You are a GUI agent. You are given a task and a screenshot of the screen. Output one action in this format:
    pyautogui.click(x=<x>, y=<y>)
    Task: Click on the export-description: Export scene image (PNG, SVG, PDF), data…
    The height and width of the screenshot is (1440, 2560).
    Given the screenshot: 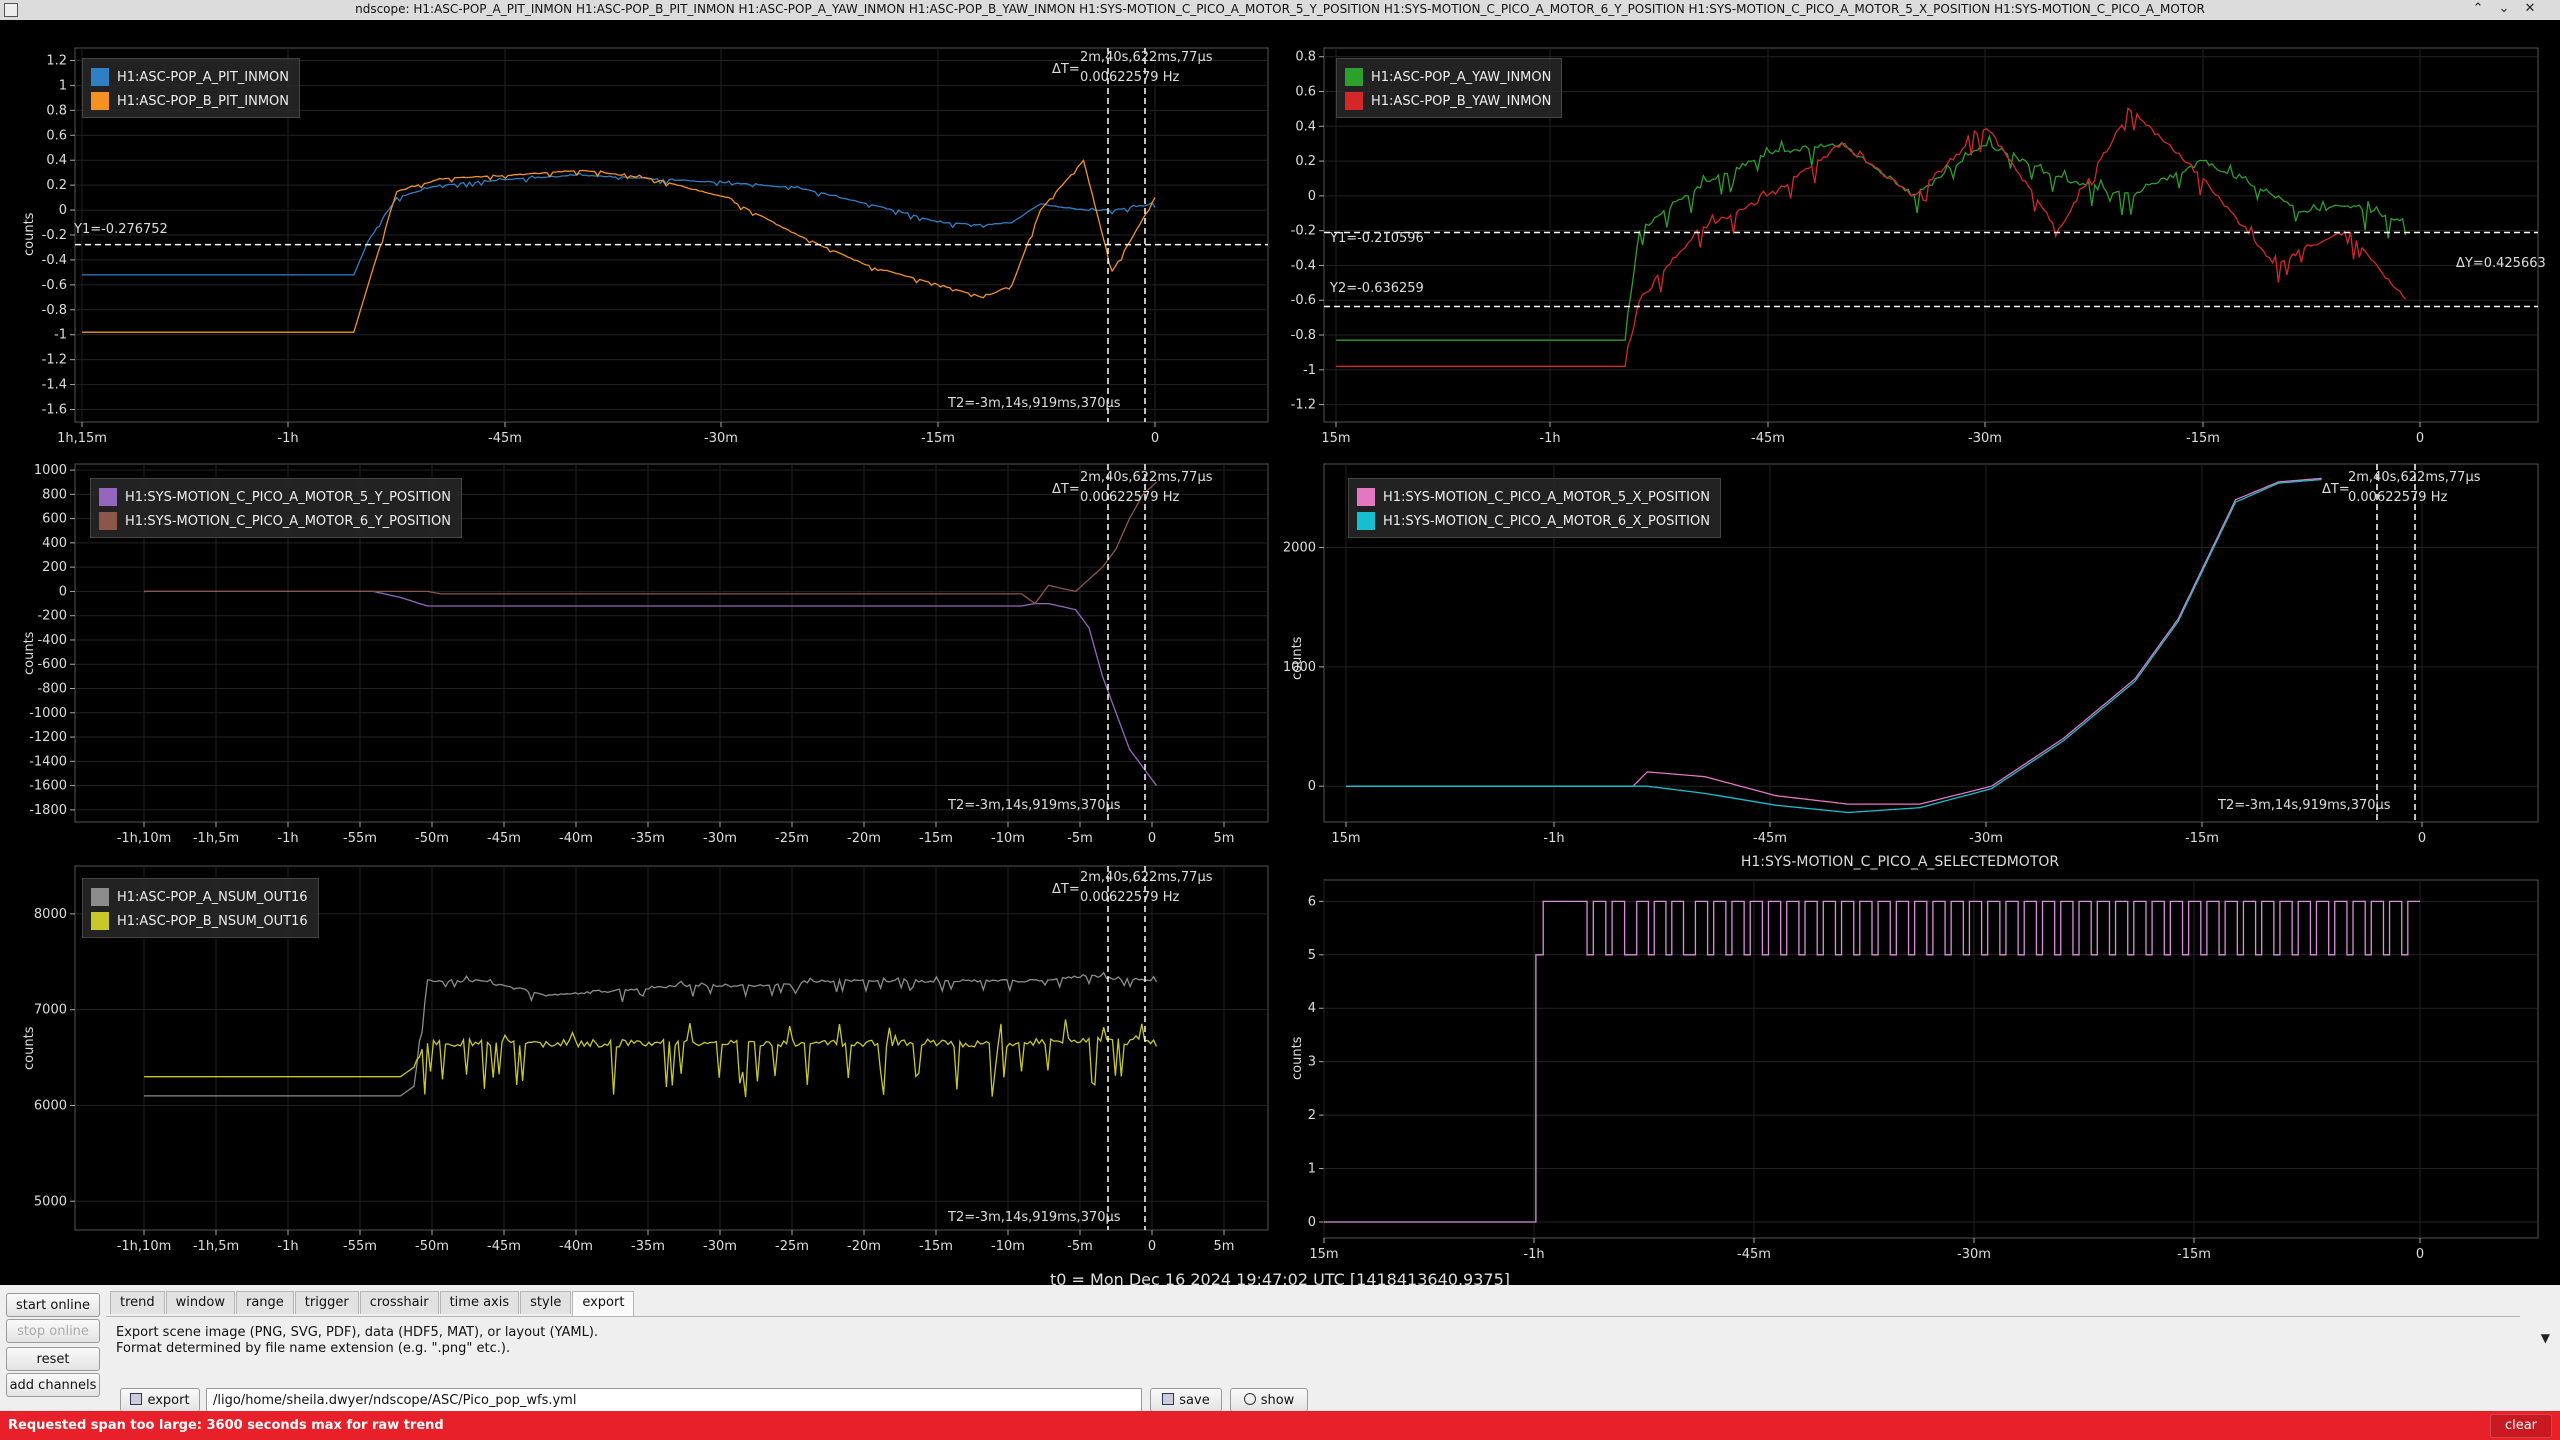 What is the action you would take?
    pyautogui.click(x=357, y=1332)
    